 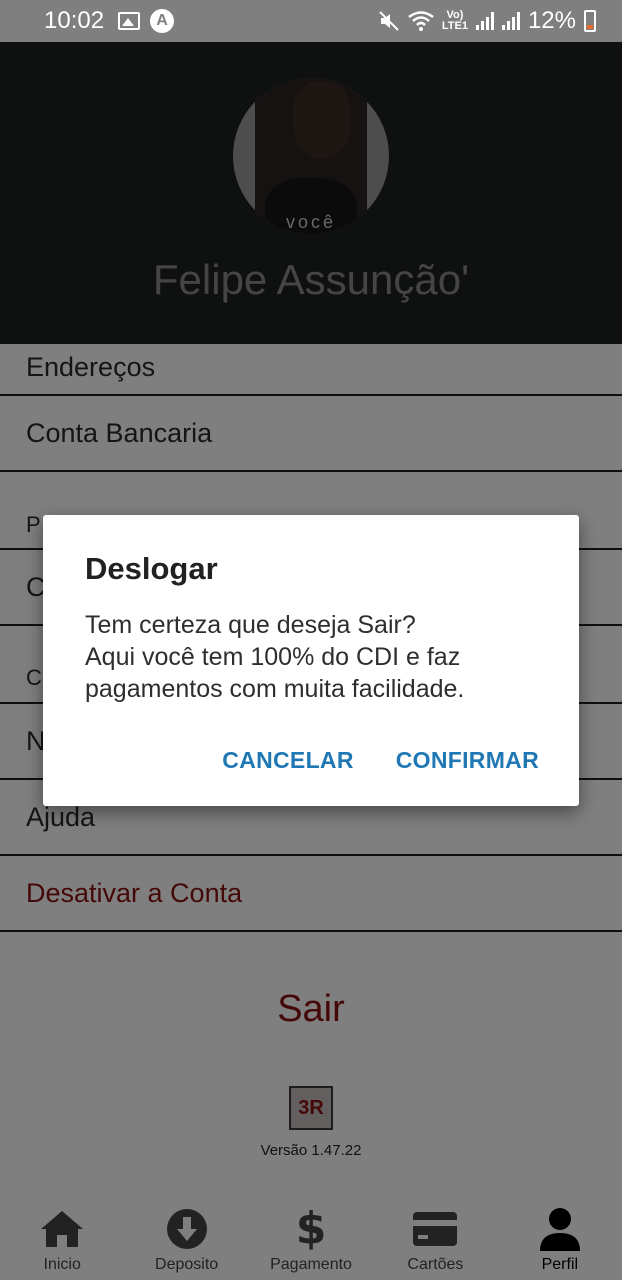 I want to click on dialog-body-line: Aqui você tem 100% do CDI e faz, so click(x=273, y=657).